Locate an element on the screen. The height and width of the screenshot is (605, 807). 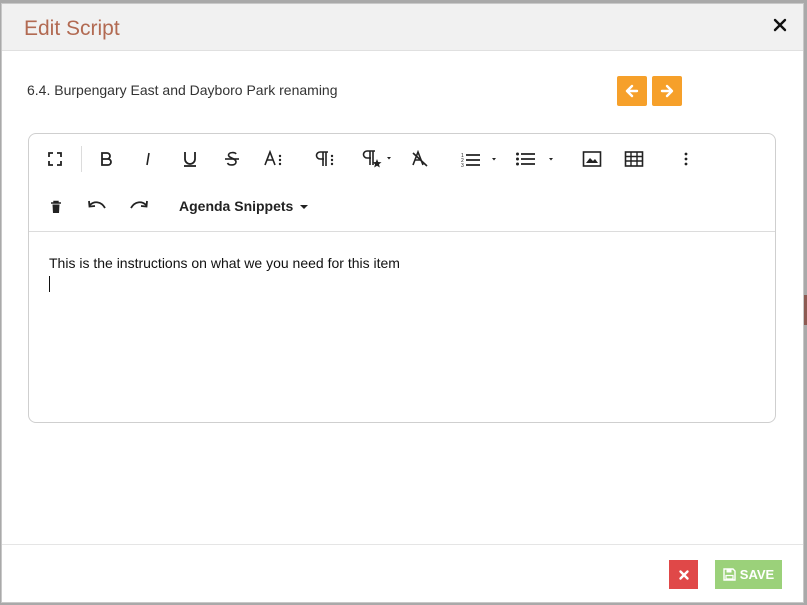
agenda-snippets-dropdown: Agenda Snippets is located at coordinates (244, 206).